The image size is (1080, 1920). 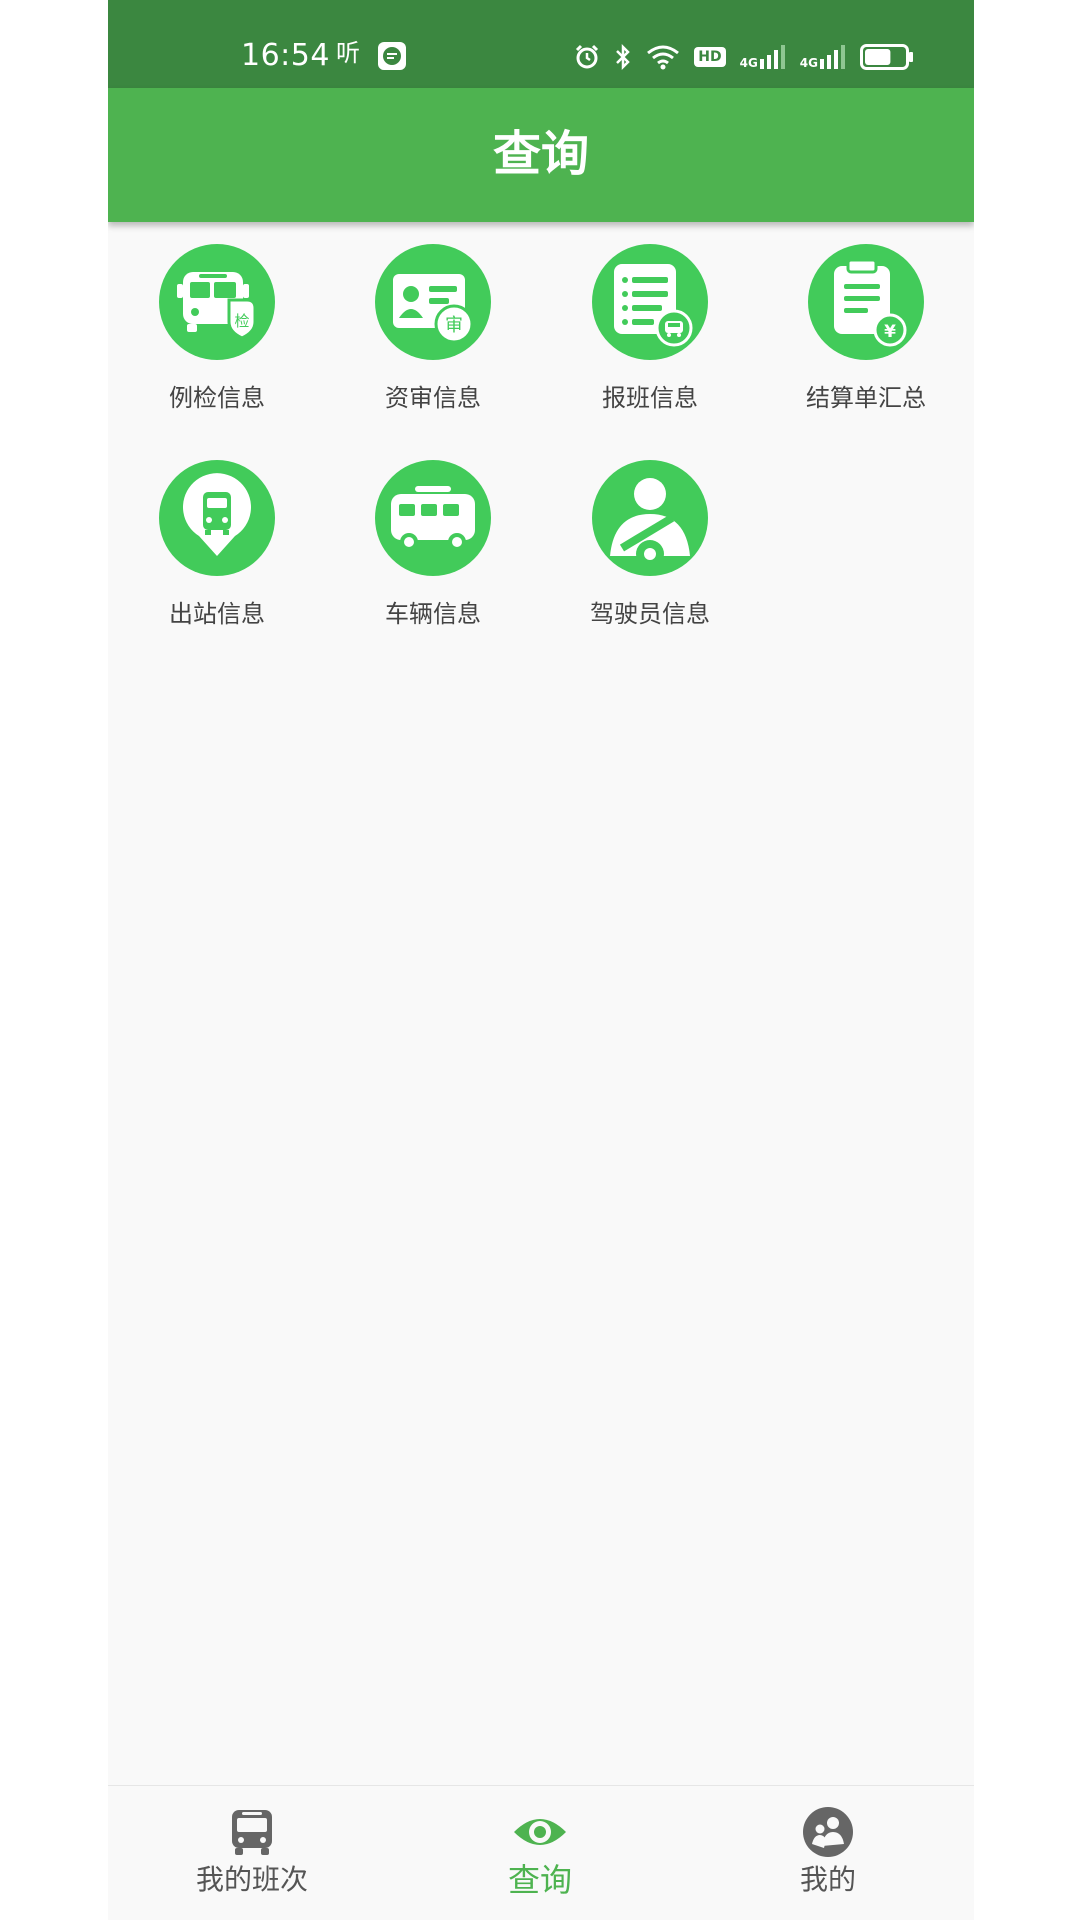 What do you see at coordinates (348, 53) in the screenshot?
I see `listen-app-icon: 听` at bounding box center [348, 53].